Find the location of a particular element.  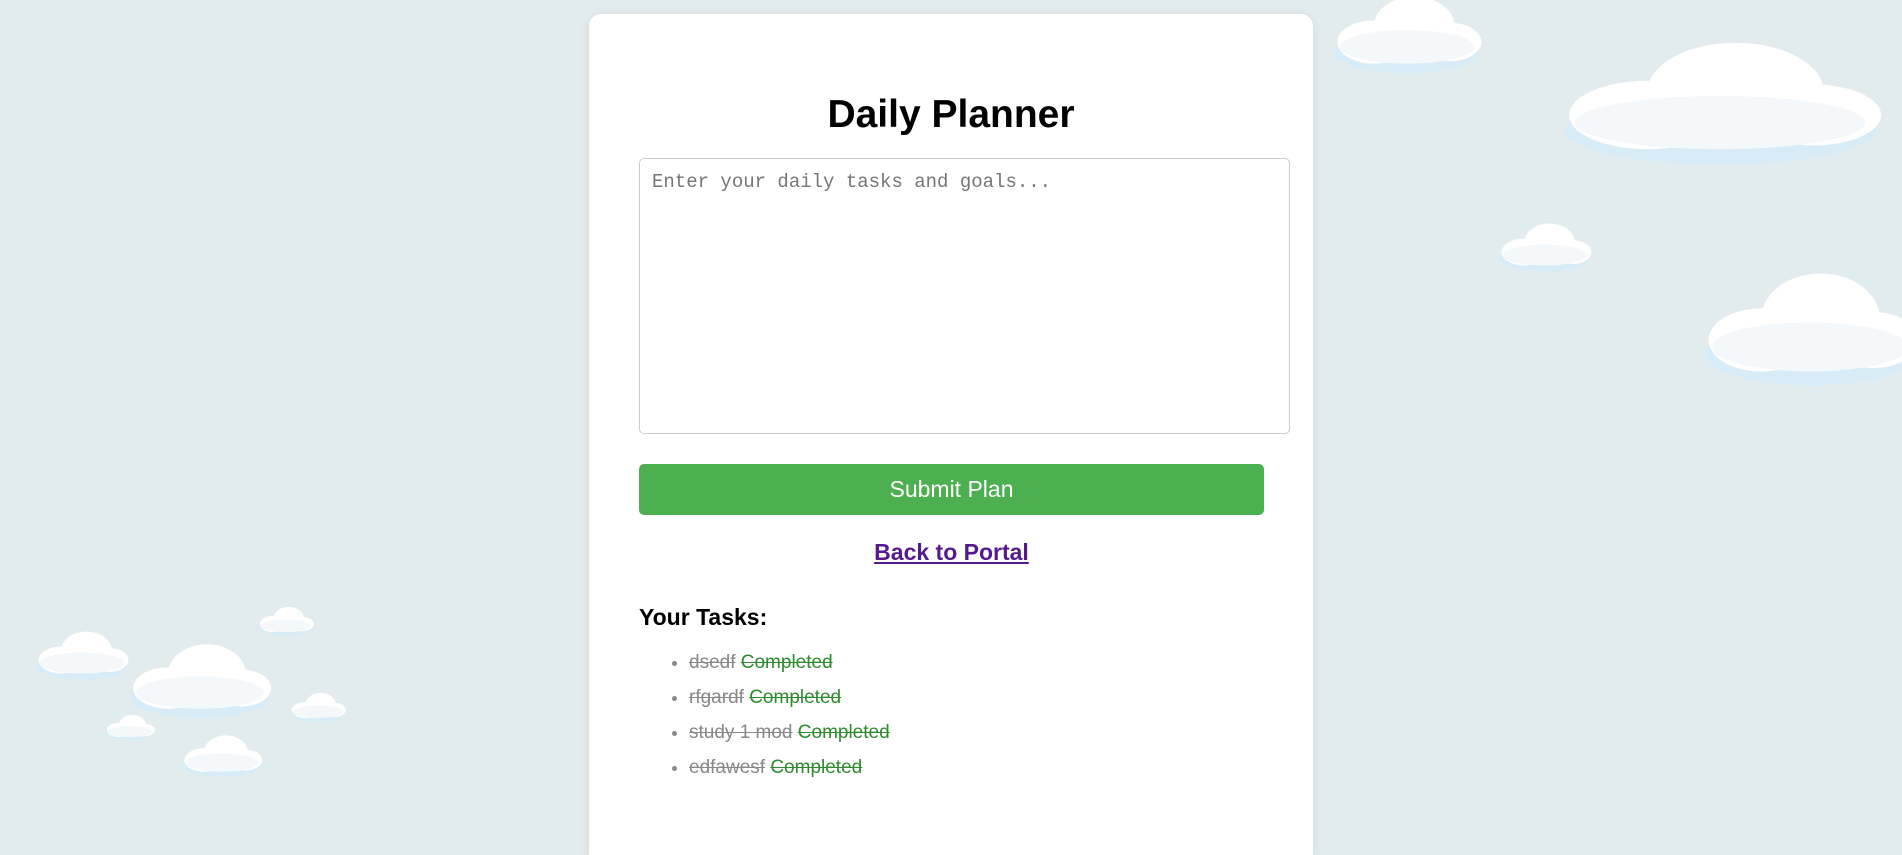

back-link-container: Back to Portal is located at coordinates (951, 552).